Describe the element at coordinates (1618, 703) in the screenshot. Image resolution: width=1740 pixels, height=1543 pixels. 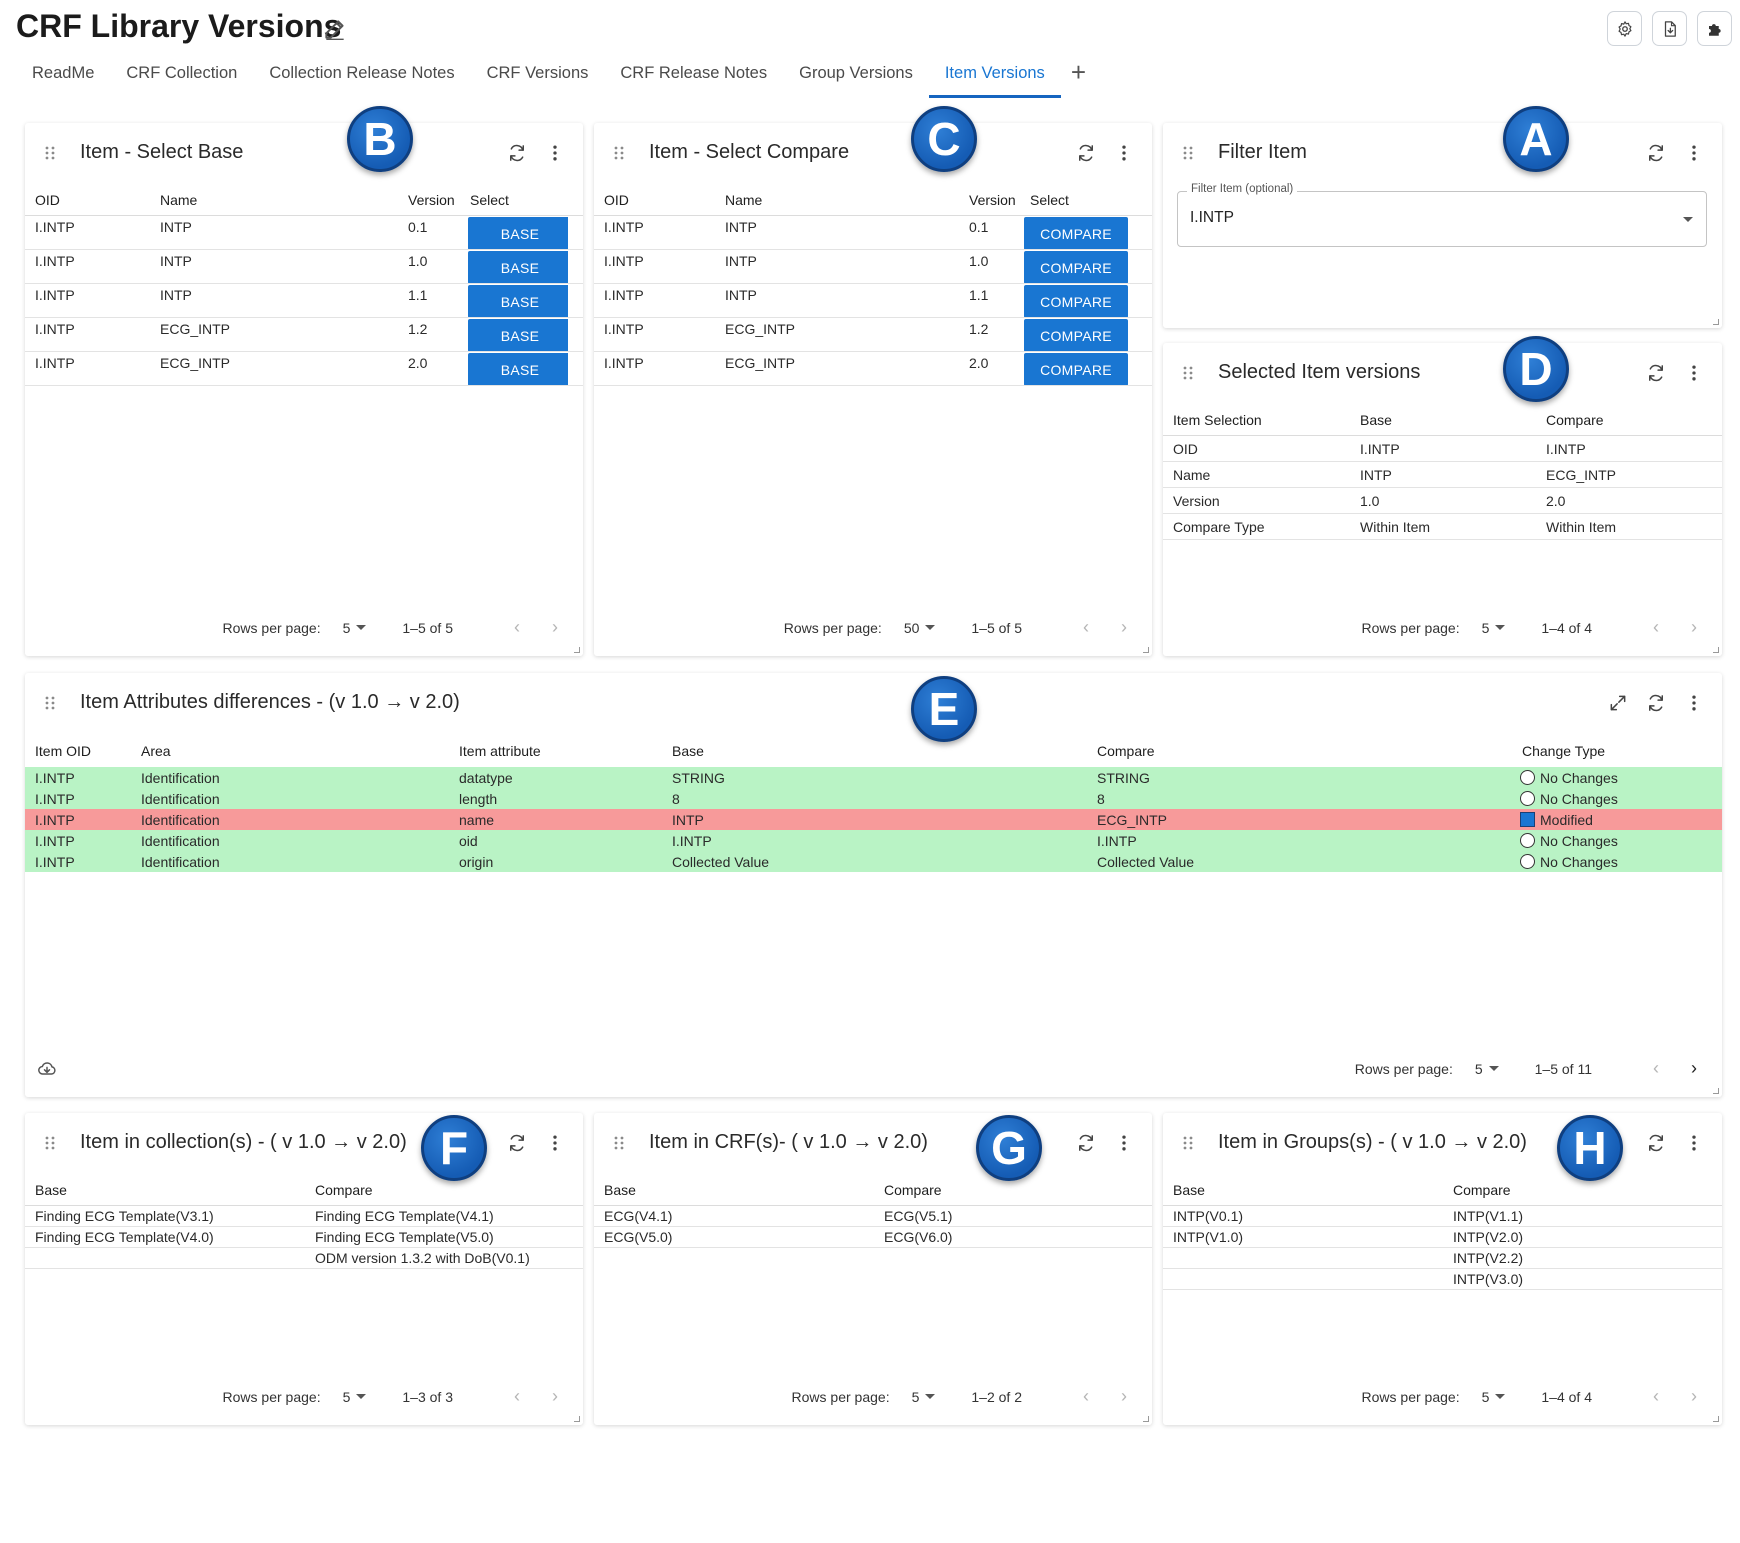
I see `expand-icon` at that location.